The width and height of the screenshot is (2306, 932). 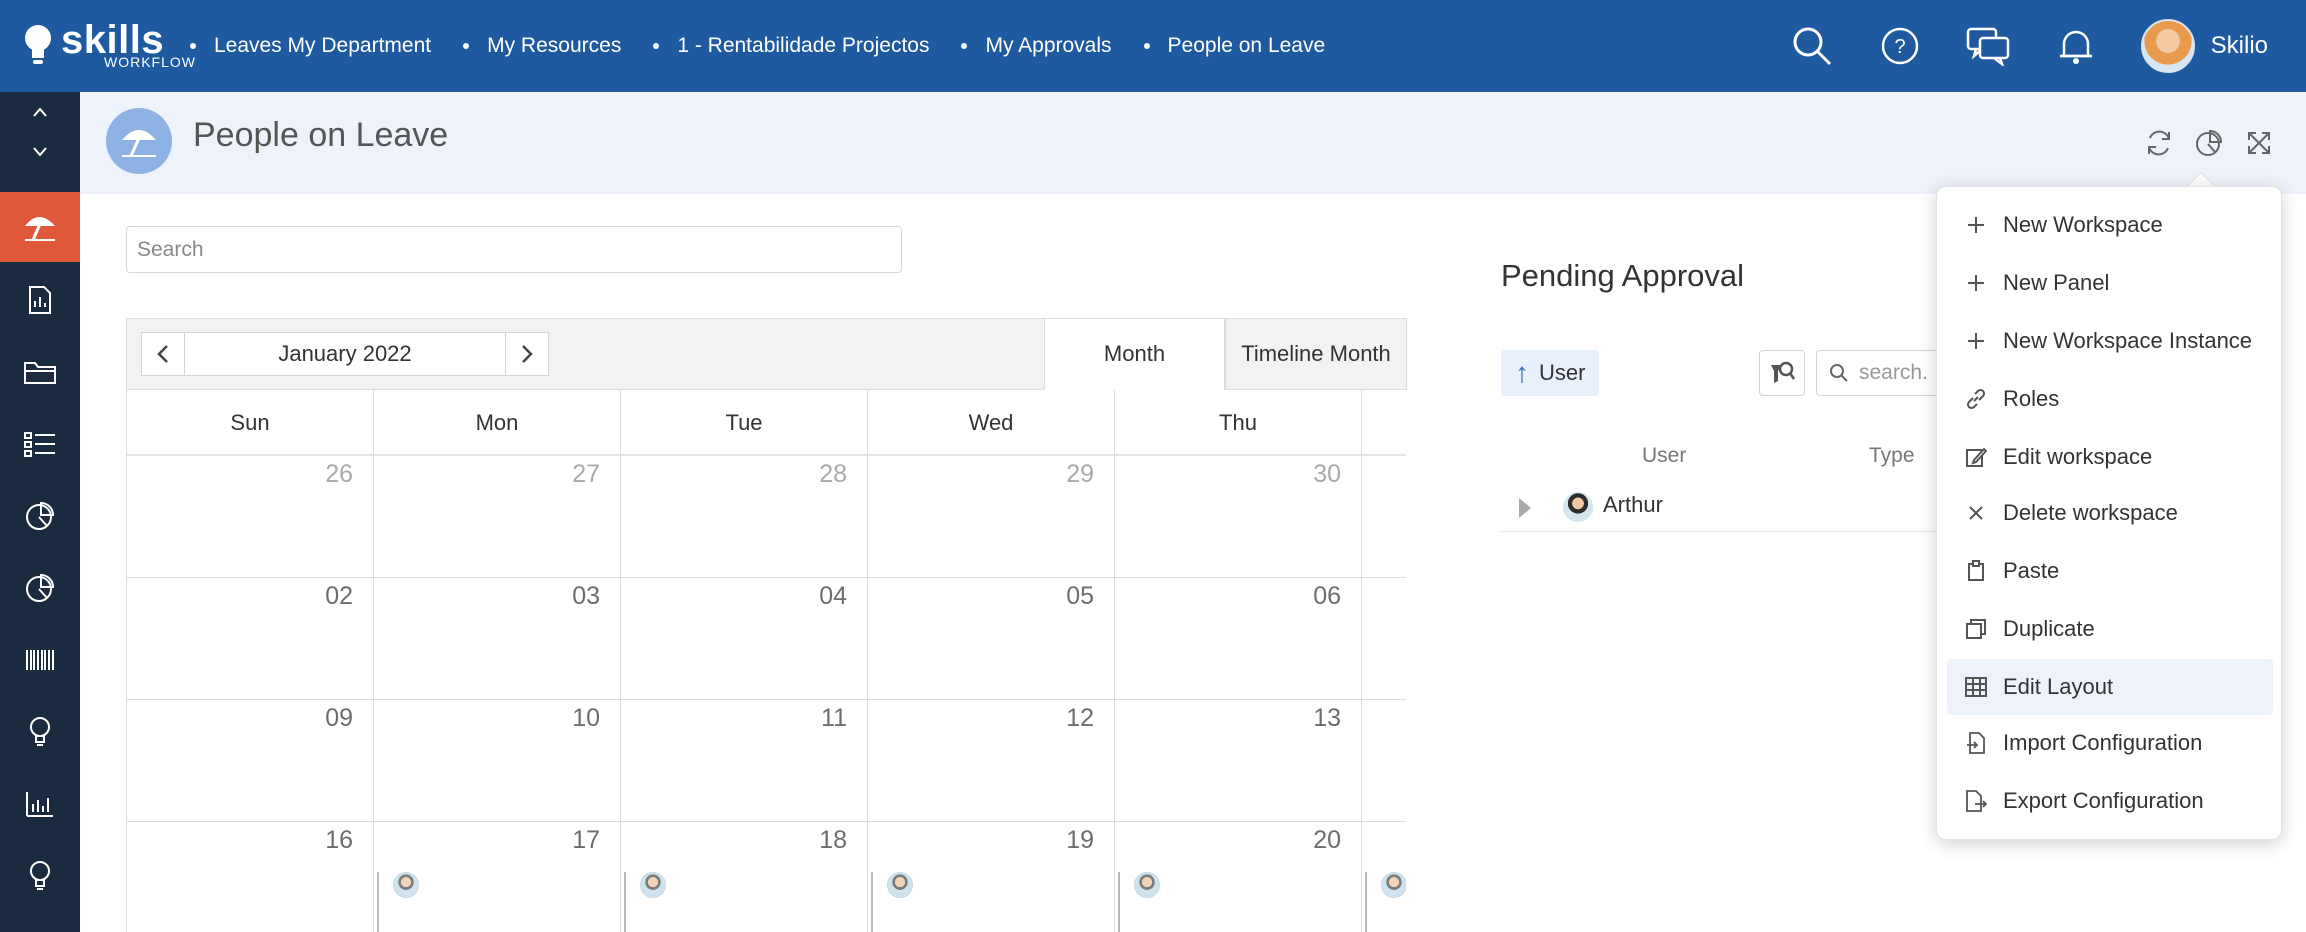 I want to click on day-number: 19, so click(x=1080, y=840).